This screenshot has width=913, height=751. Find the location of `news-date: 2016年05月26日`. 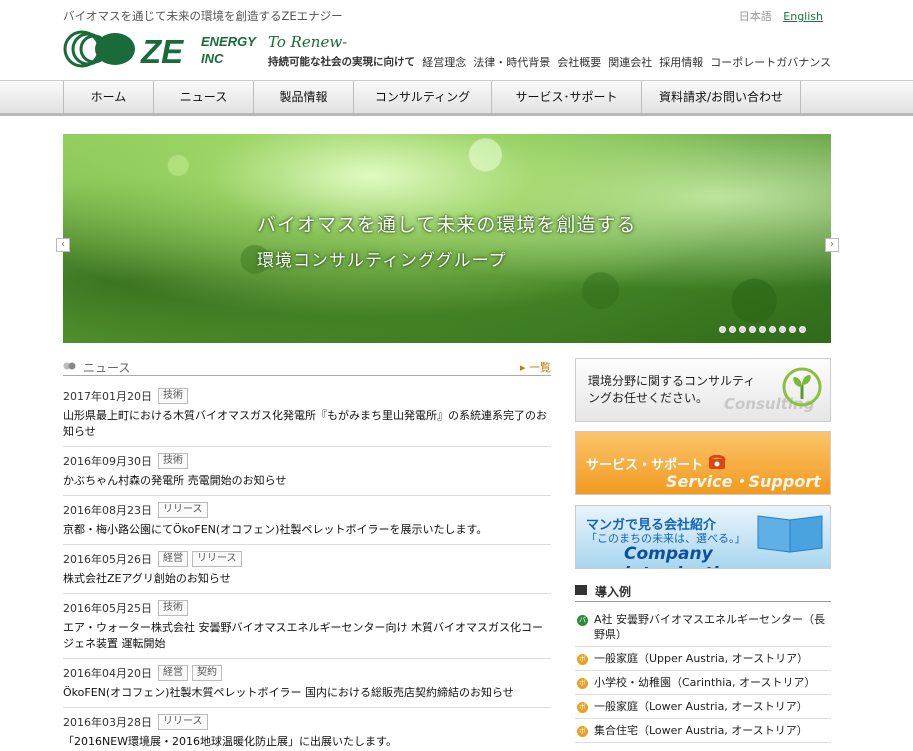

news-date: 2016年05月26日 is located at coordinates (107, 559).